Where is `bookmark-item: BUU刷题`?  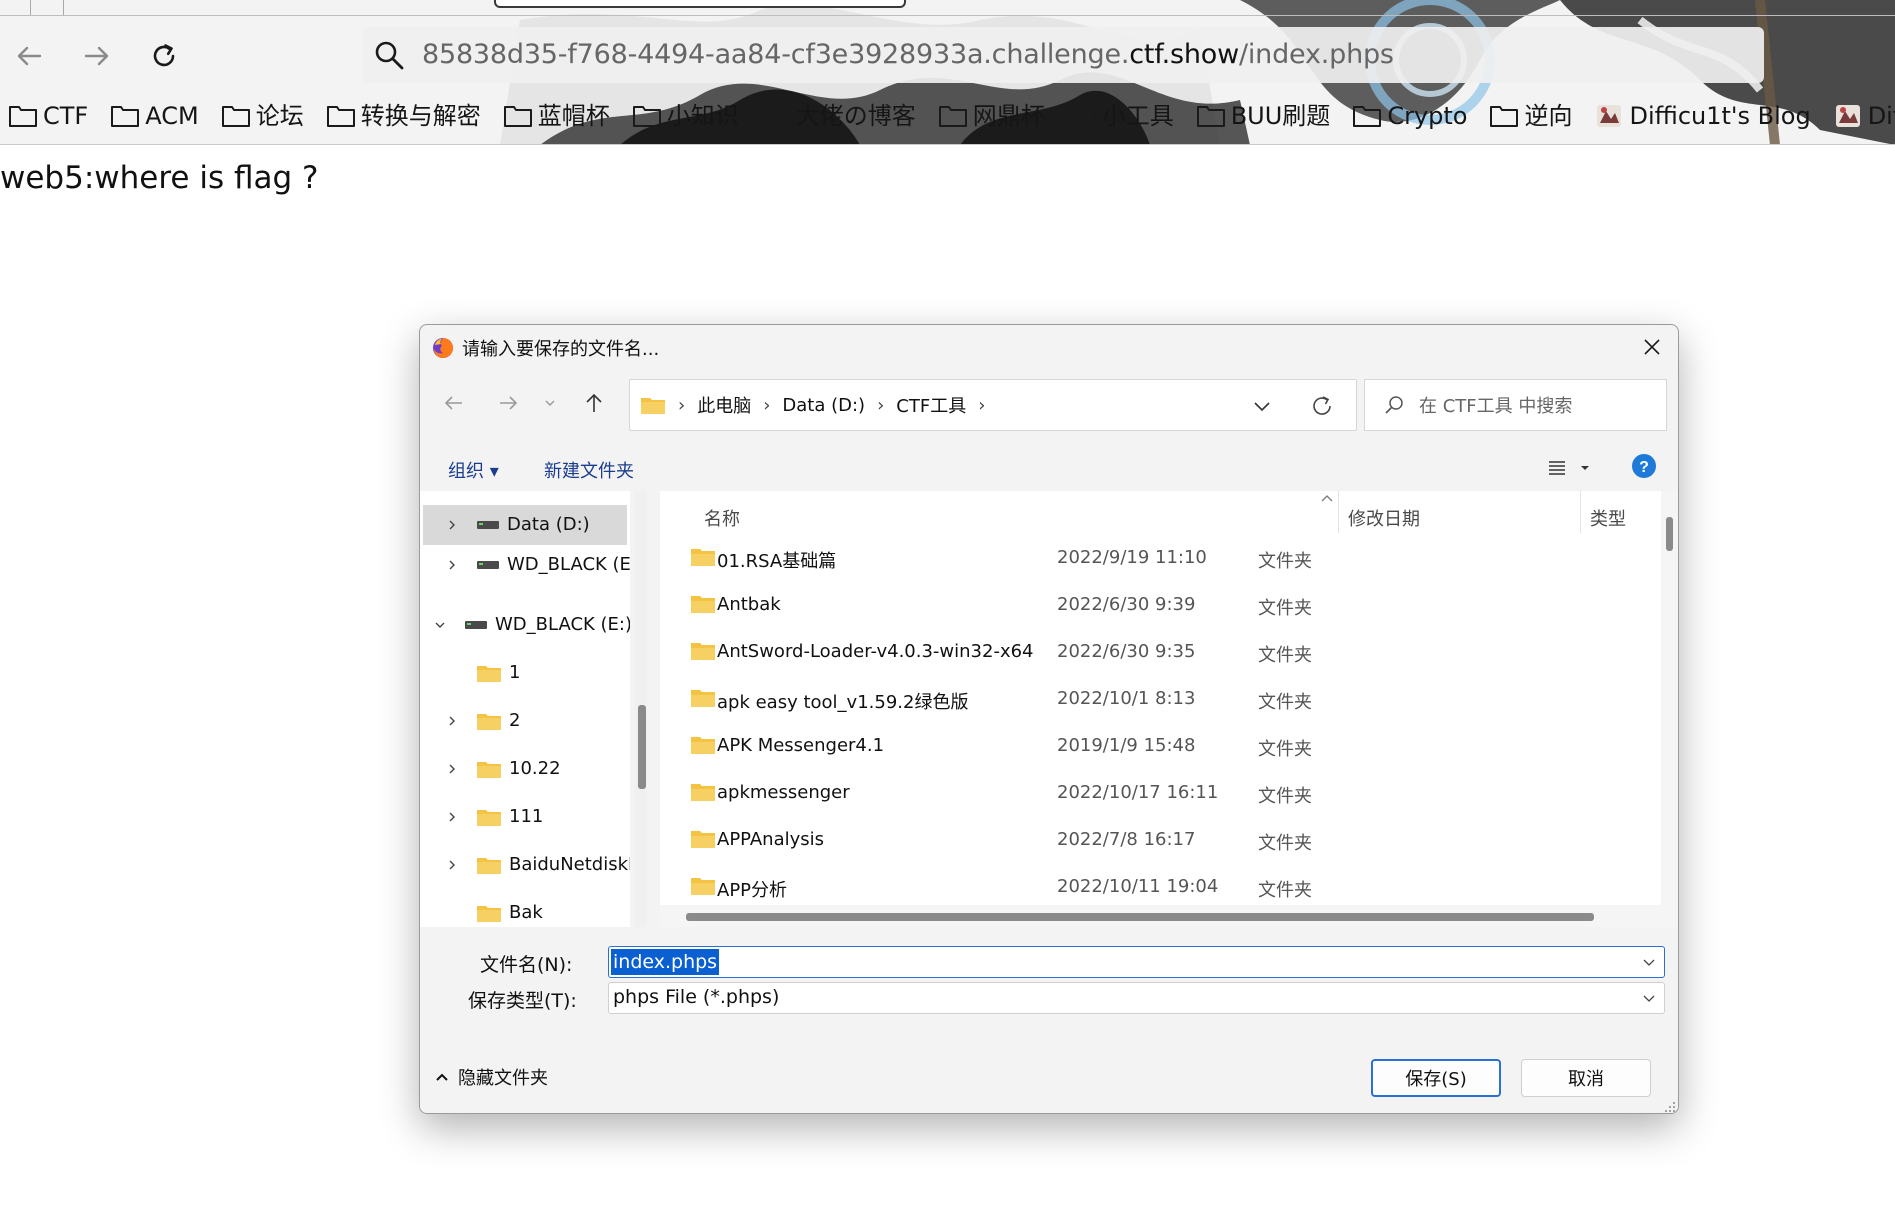 bookmark-item: BUU刷题 is located at coordinates (1259, 116).